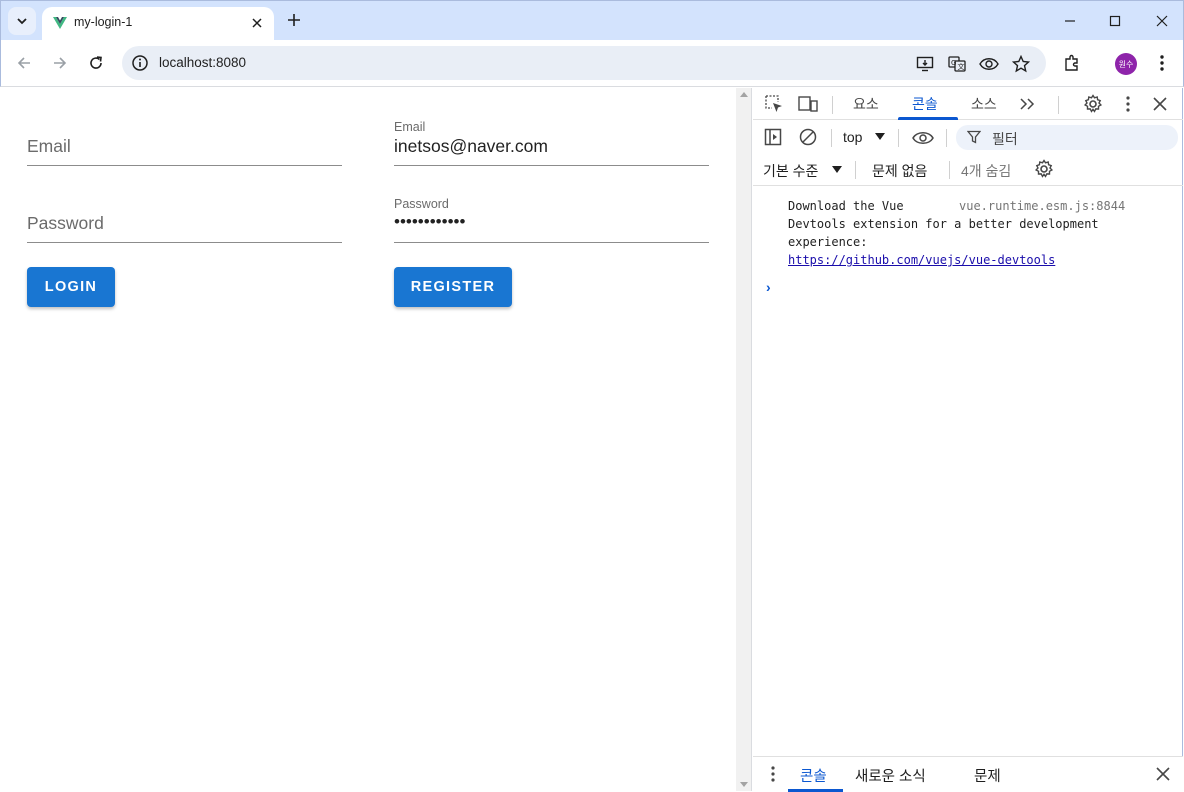 The height and width of the screenshot is (792, 1184). Describe the element at coordinates (592, 20) in the screenshot. I see `tab-strip: my-login-1` at that location.